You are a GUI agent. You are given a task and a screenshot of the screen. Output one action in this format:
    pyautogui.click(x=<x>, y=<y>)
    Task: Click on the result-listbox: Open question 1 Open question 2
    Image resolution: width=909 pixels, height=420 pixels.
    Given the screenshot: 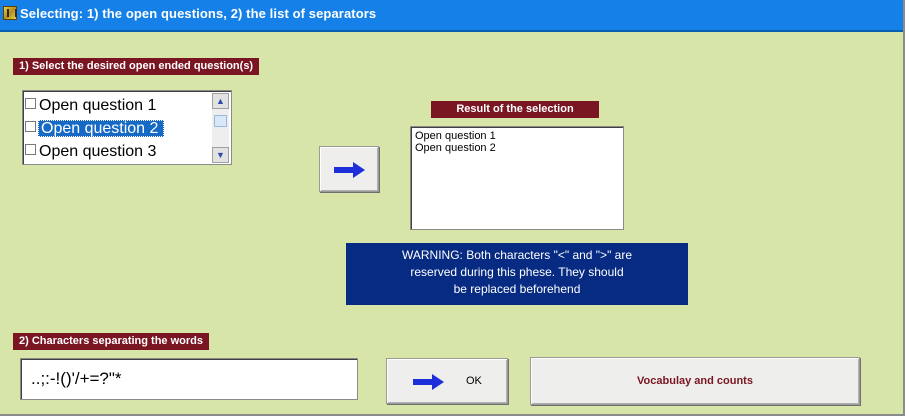 What is the action you would take?
    pyautogui.click(x=517, y=178)
    